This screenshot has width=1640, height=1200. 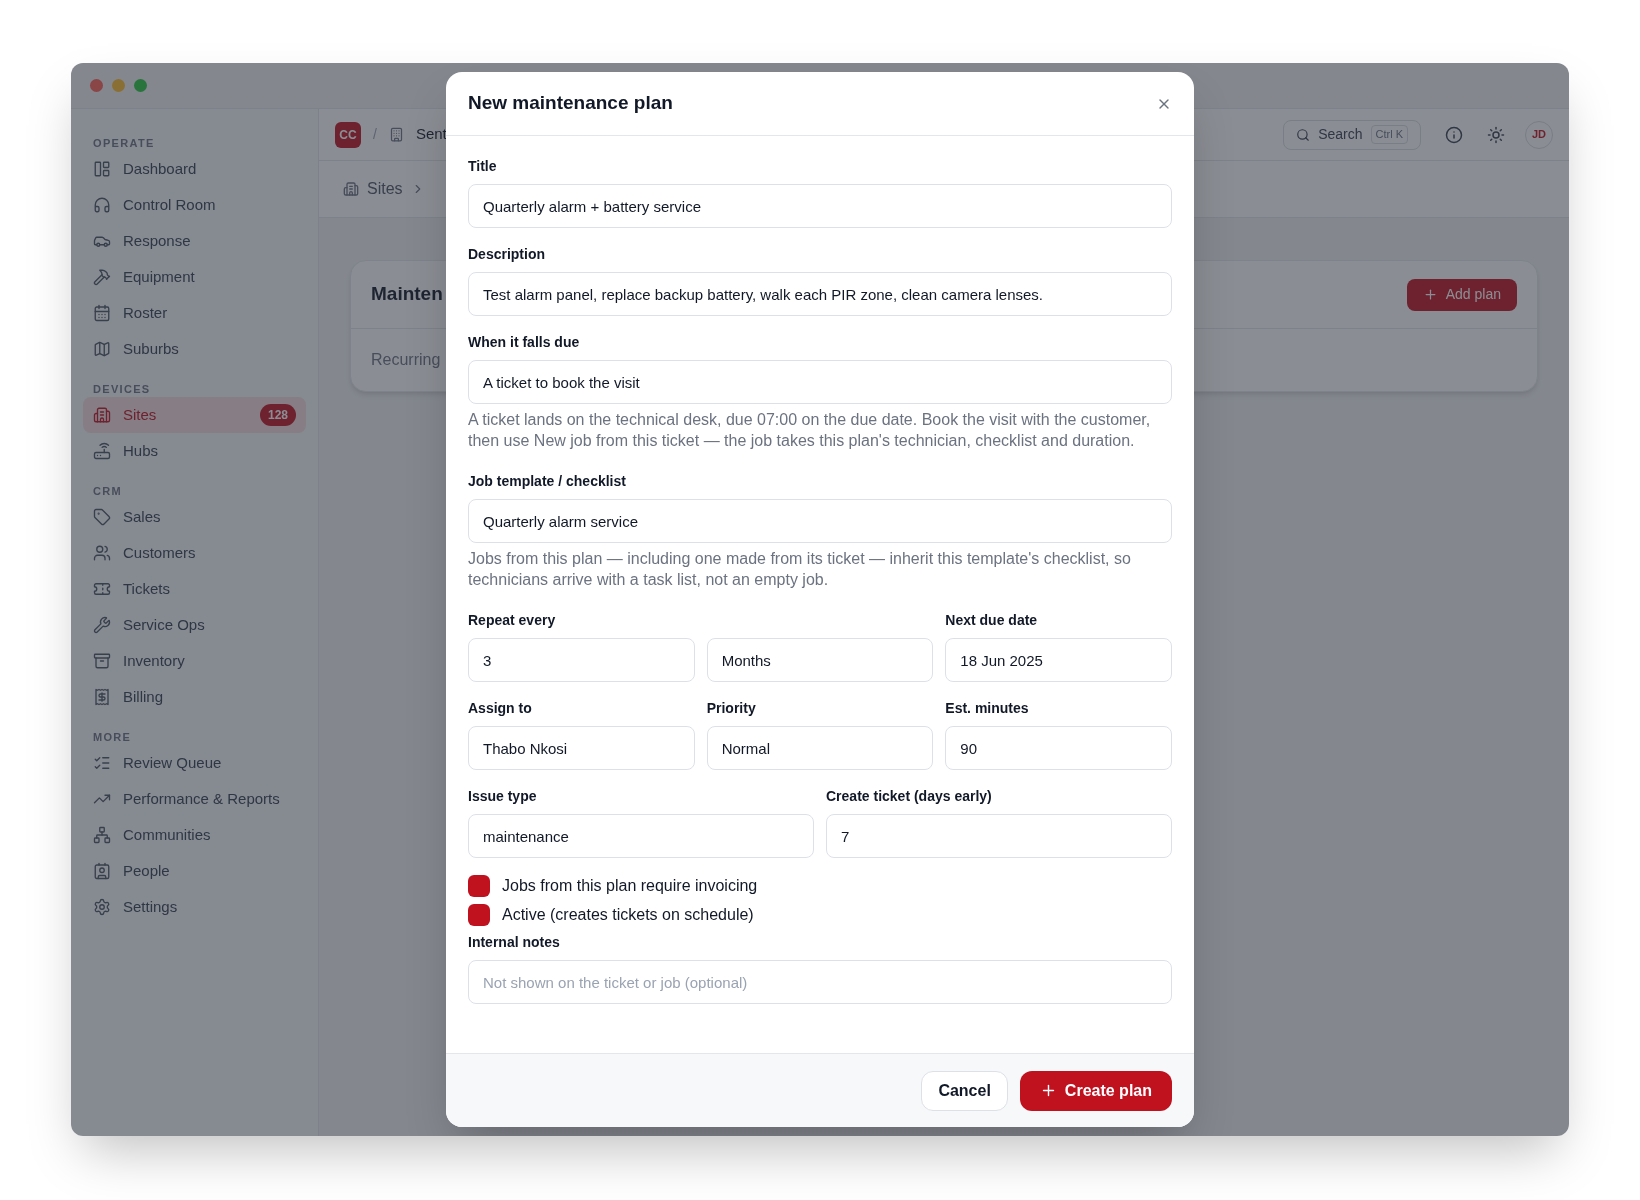 I want to click on org-badge: CC, so click(x=348, y=134).